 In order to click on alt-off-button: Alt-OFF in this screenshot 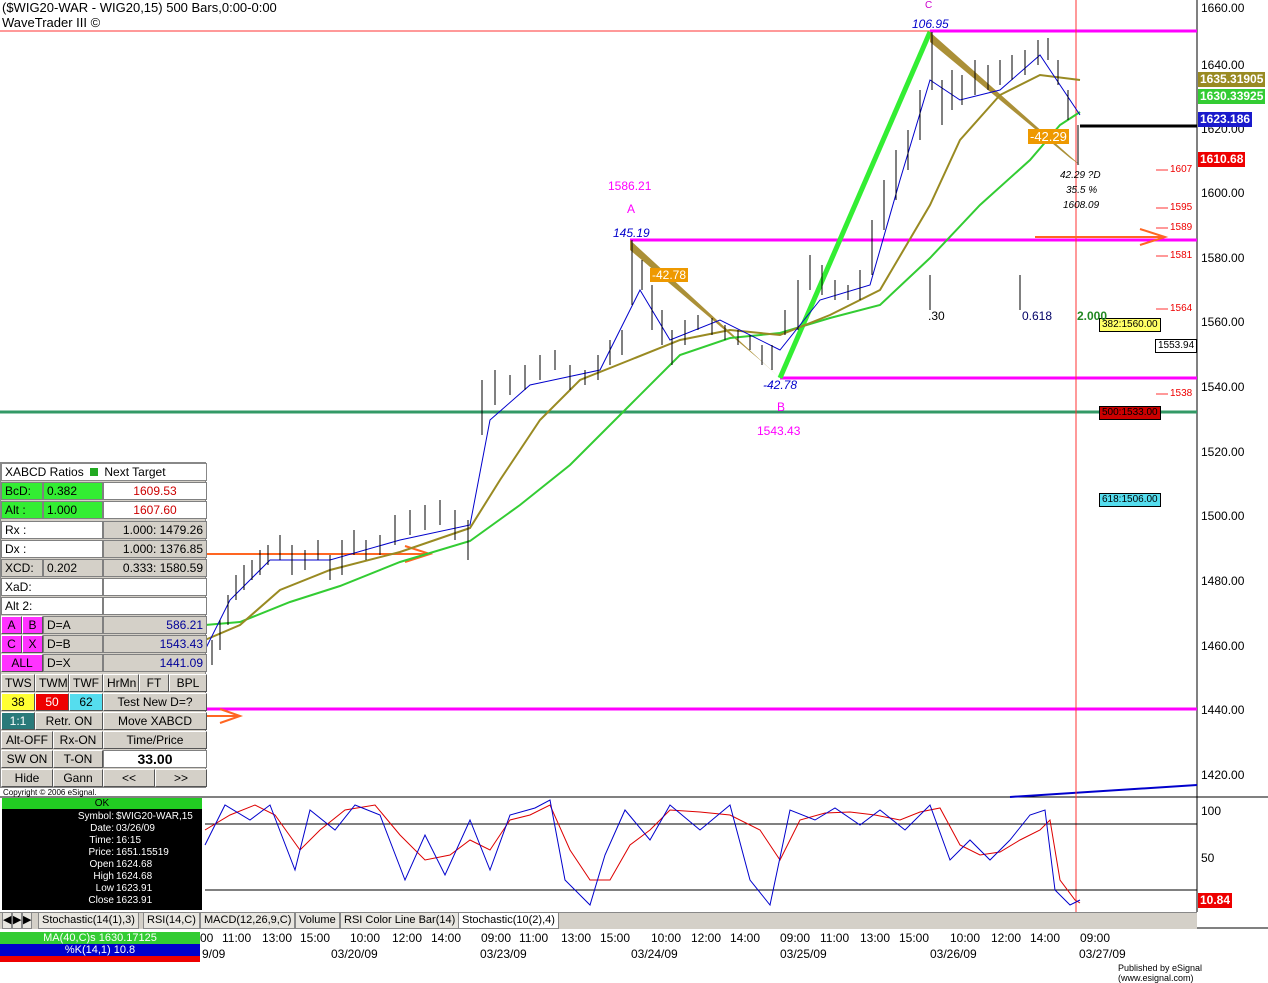, I will do `click(27, 740)`.